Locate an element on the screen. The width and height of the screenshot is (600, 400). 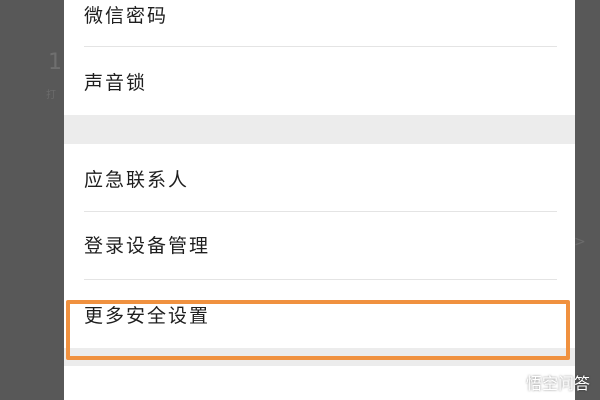
menu-item-device-management: 登录设备管理 is located at coordinates (319, 245).